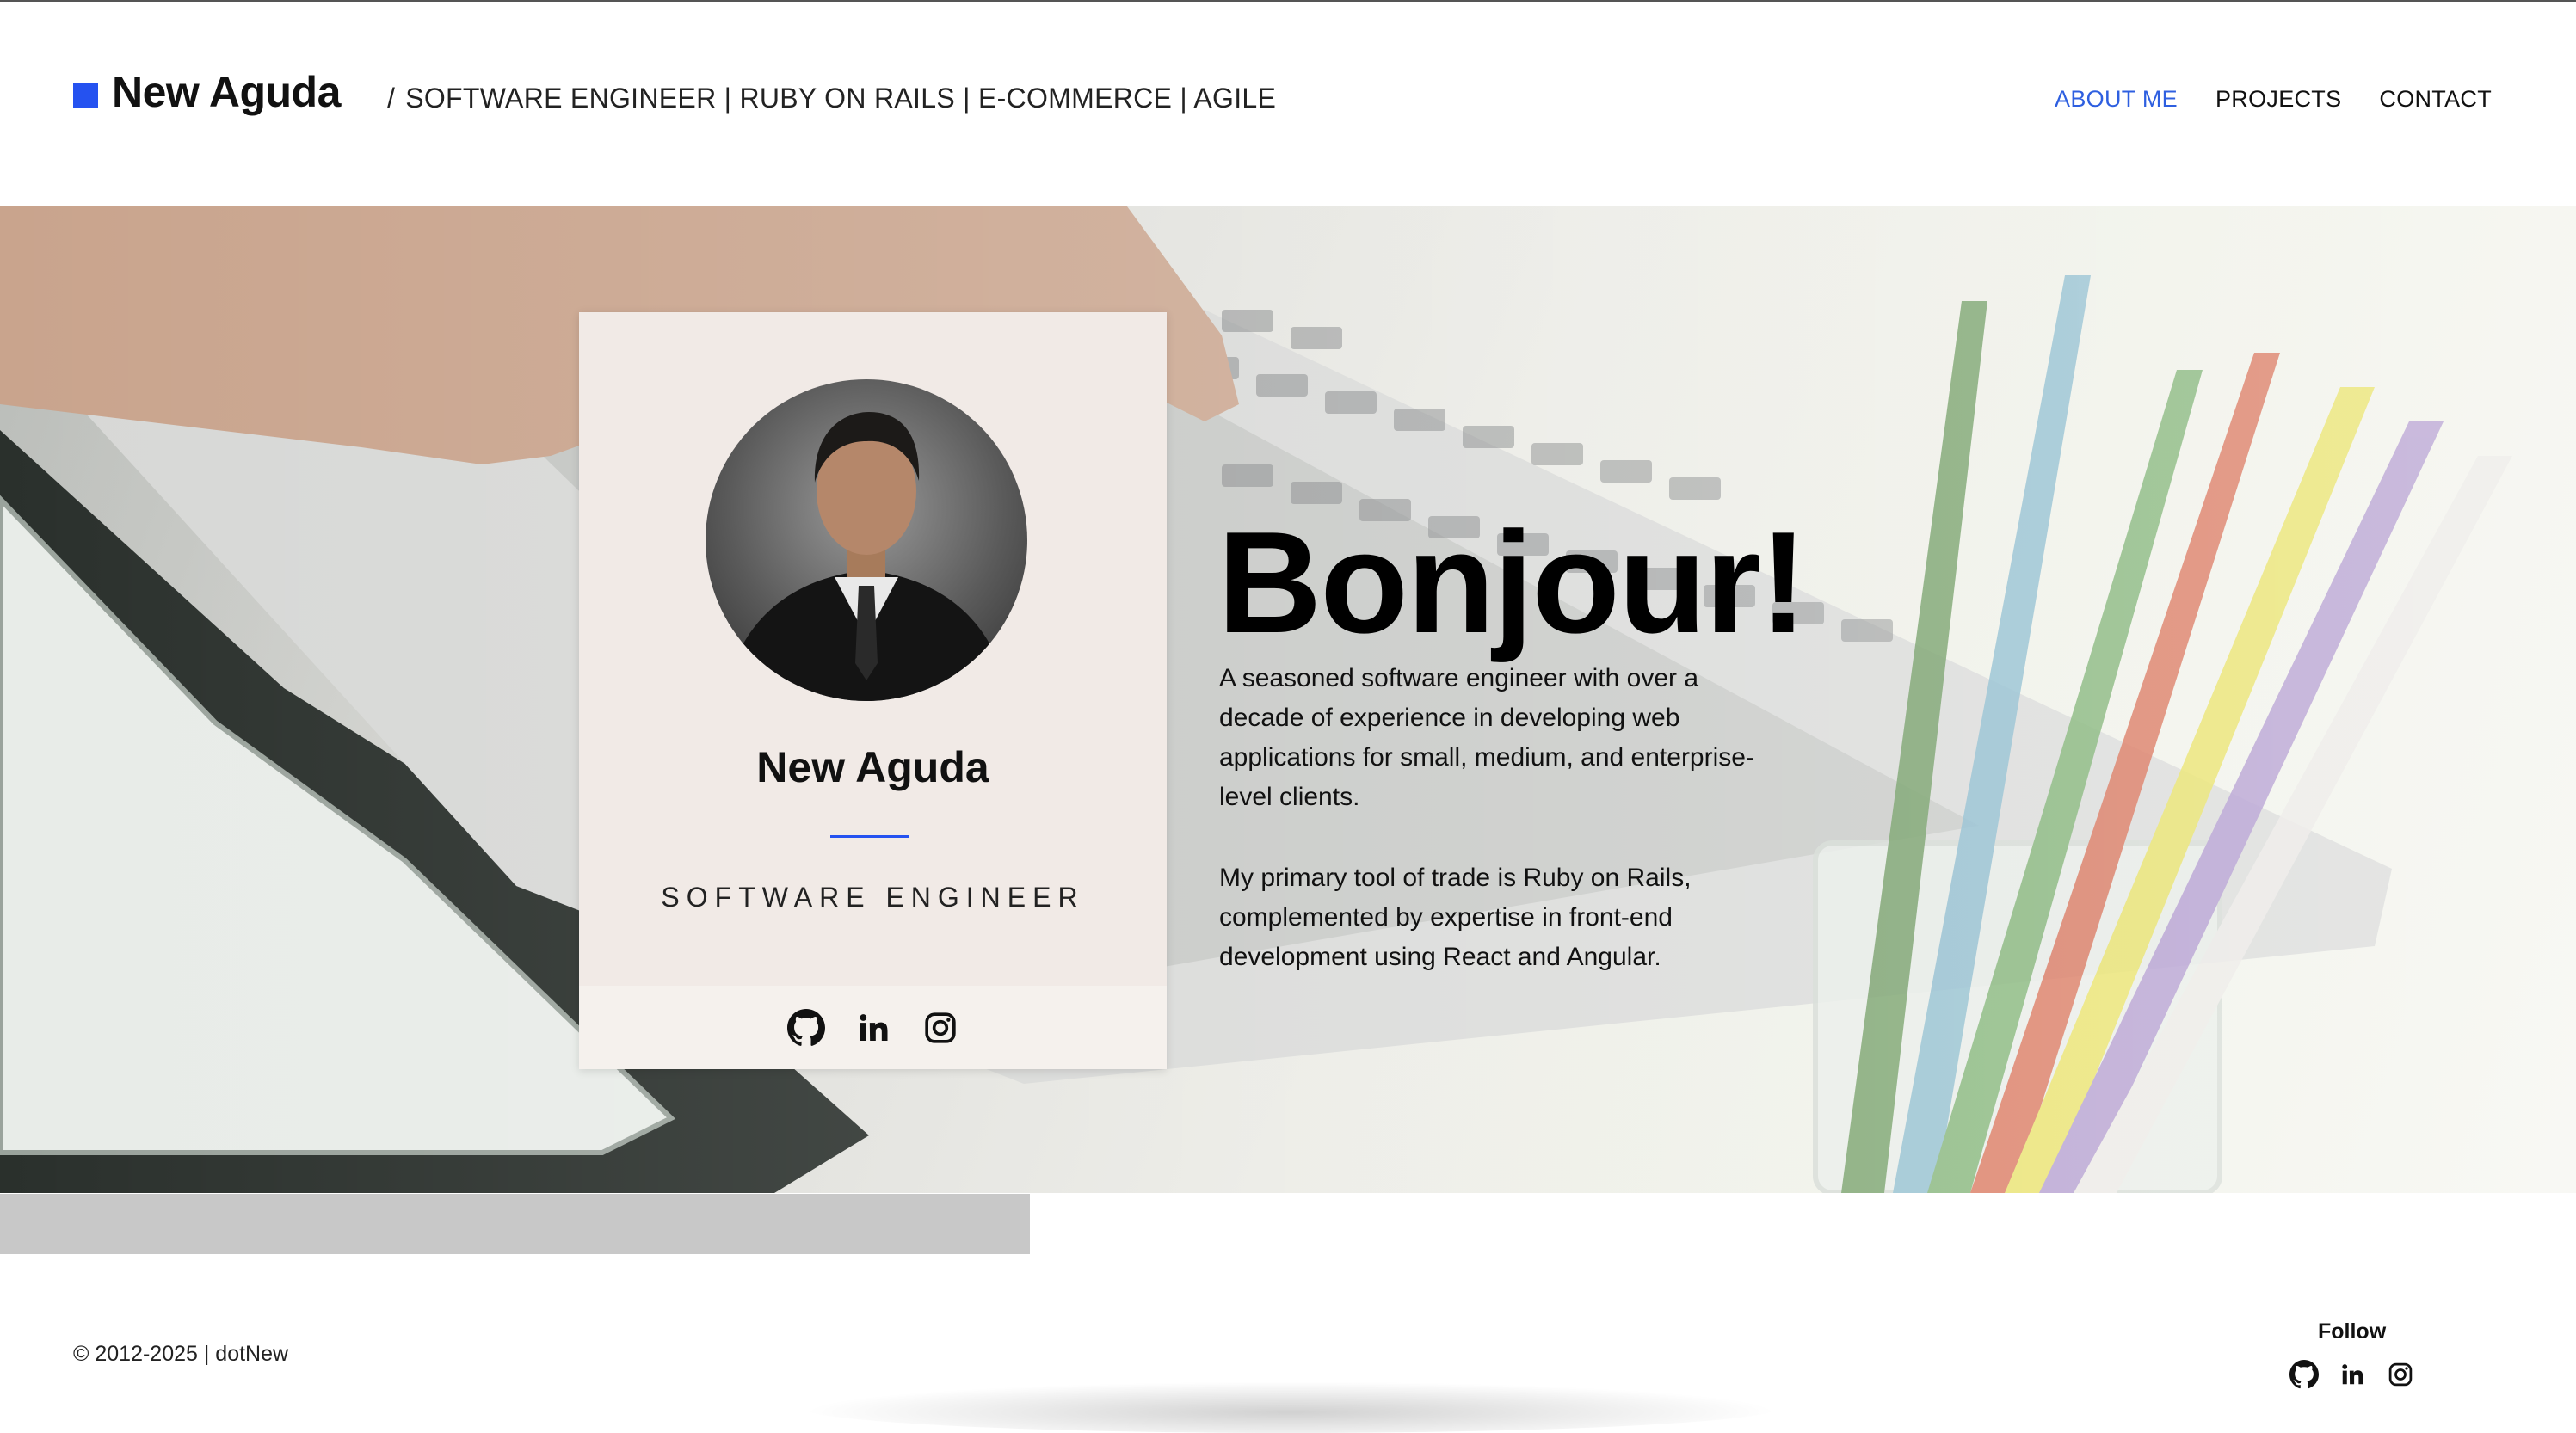 This screenshot has height=1433, width=2576. I want to click on nav-about-me: ABOUT ME, so click(2117, 99).